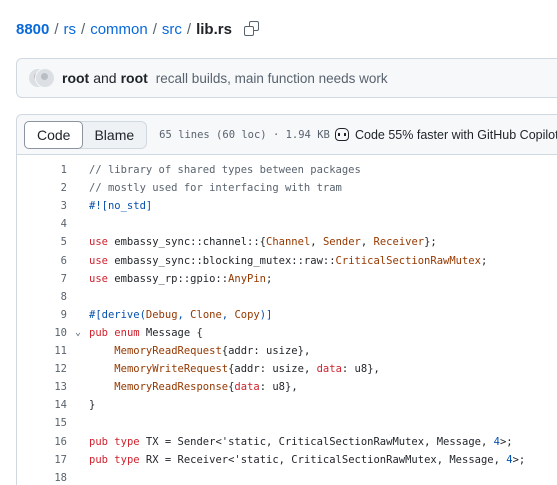 The height and width of the screenshot is (485, 557). I want to click on breadcrumb-link-rs: rs, so click(70, 29).